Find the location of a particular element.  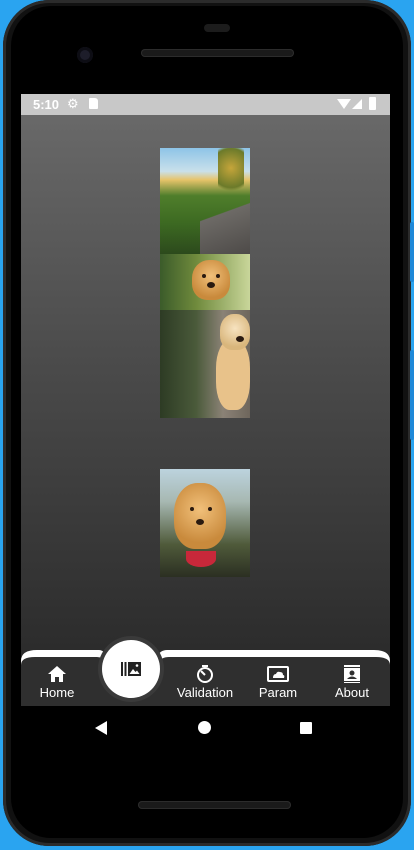

front-camera-icon is located at coordinates (85, 55).